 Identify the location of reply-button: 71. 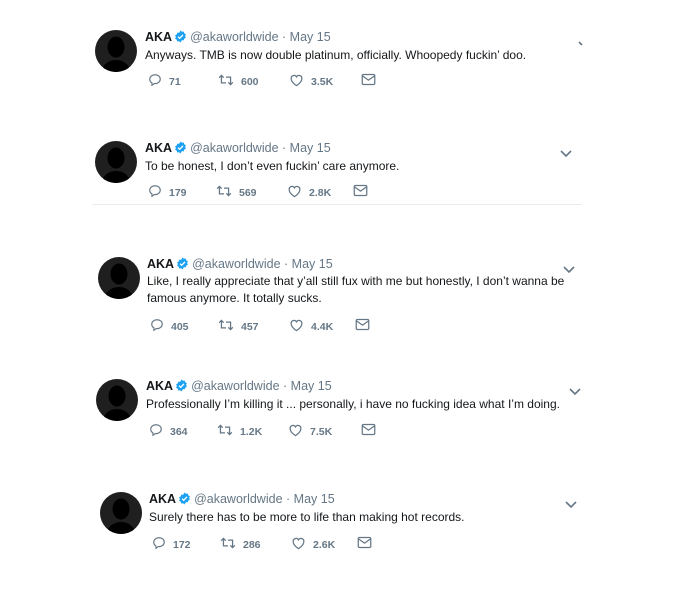
(164, 81).